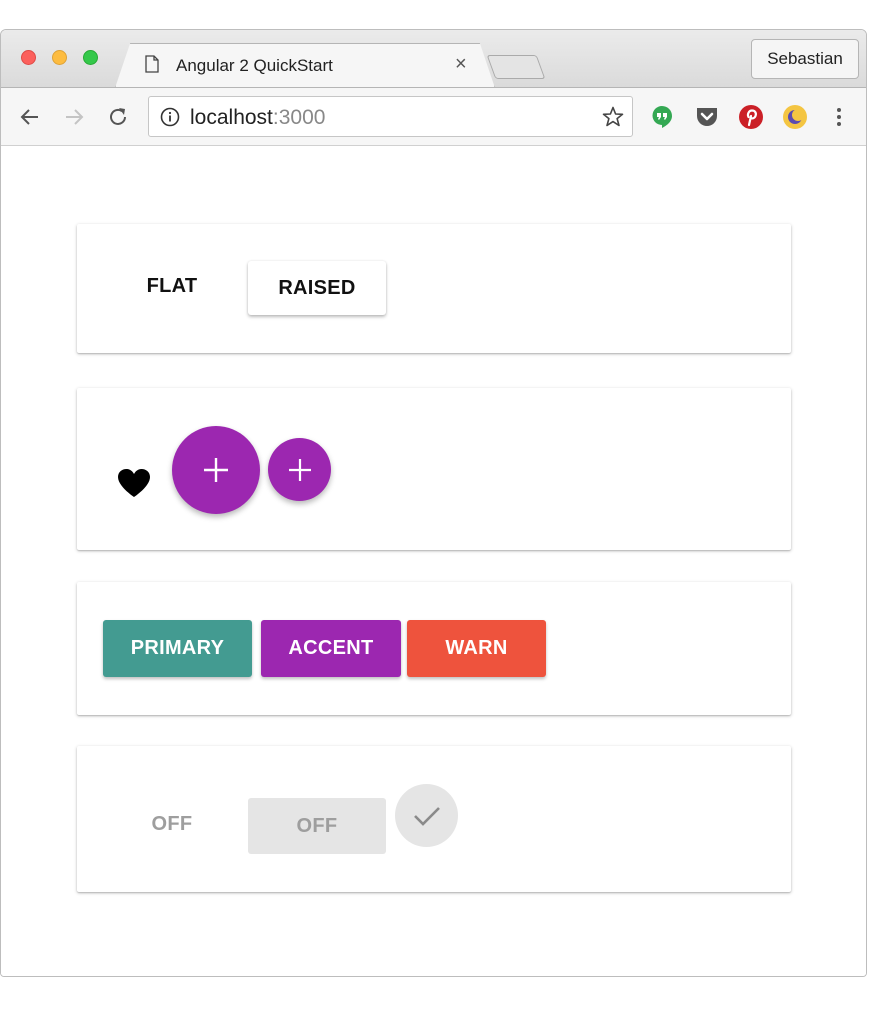 The height and width of the screenshot is (1013, 869). Describe the element at coordinates (118, 117) in the screenshot. I see `reload-icon` at that location.